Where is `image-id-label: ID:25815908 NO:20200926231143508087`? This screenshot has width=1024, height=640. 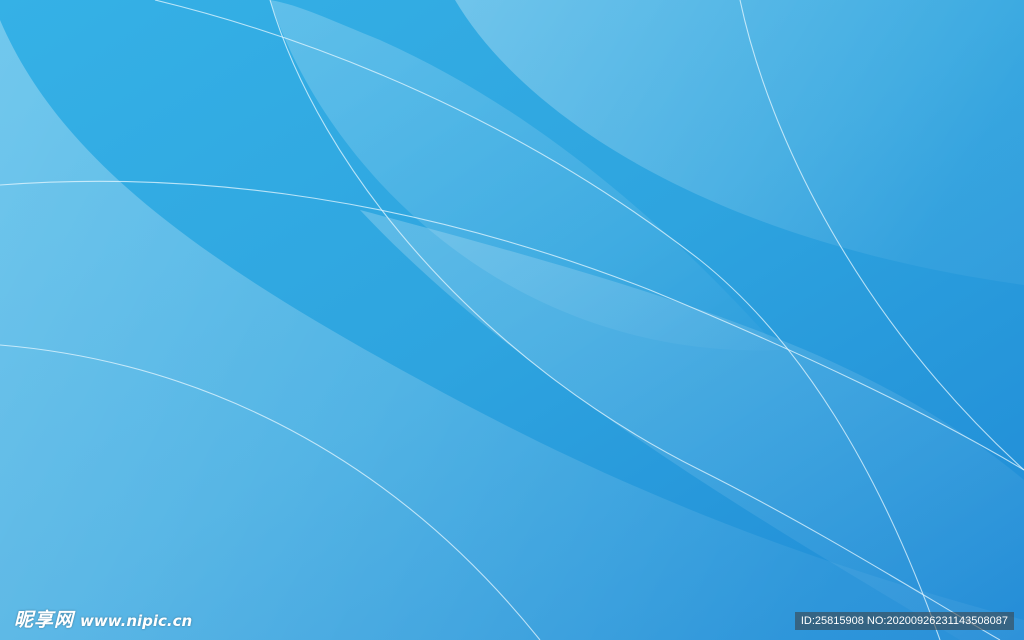
image-id-label: ID:25815908 NO:20200926231143508087 is located at coordinates (904, 621).